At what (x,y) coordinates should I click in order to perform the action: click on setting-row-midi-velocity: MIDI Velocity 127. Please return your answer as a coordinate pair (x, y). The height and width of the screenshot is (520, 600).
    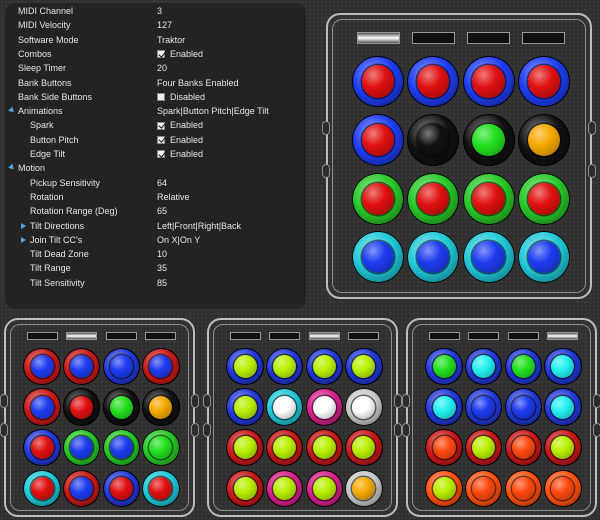
    Looking at the image, I should click on (155, 25).